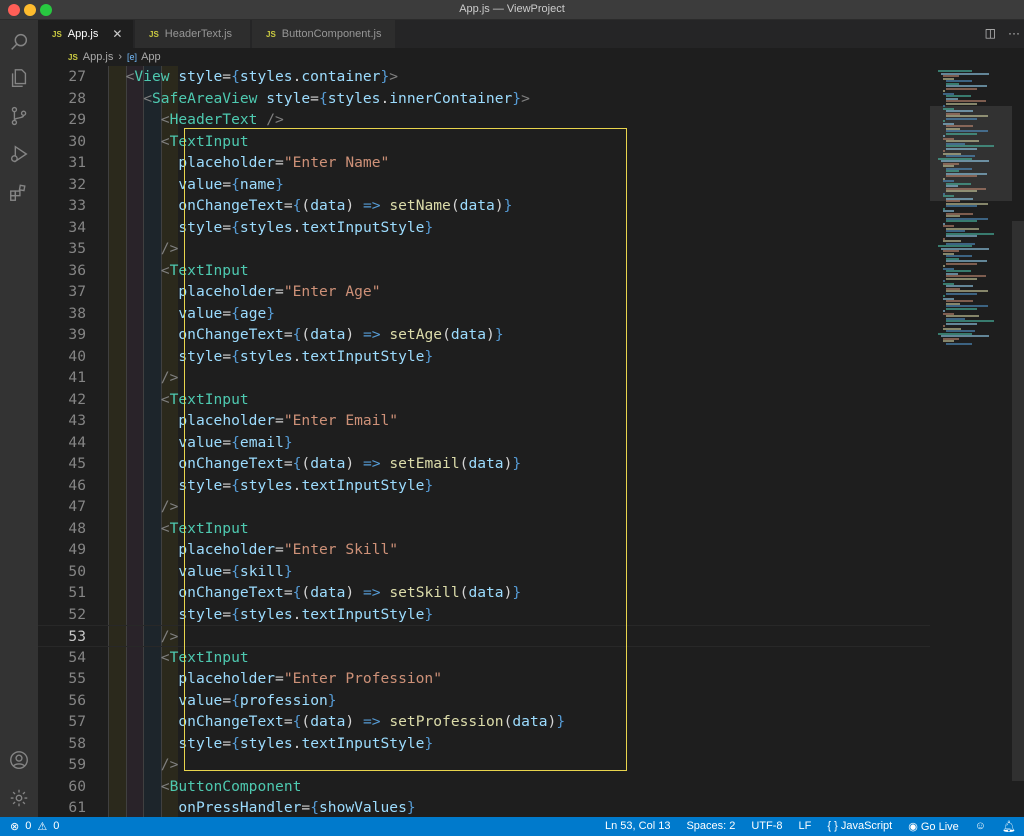  What do you see at coordinates (345, 205) in the screenshot?
I see `code-text: onChangeText={(data) => setName(data)}` at bounding box center [345, 205].